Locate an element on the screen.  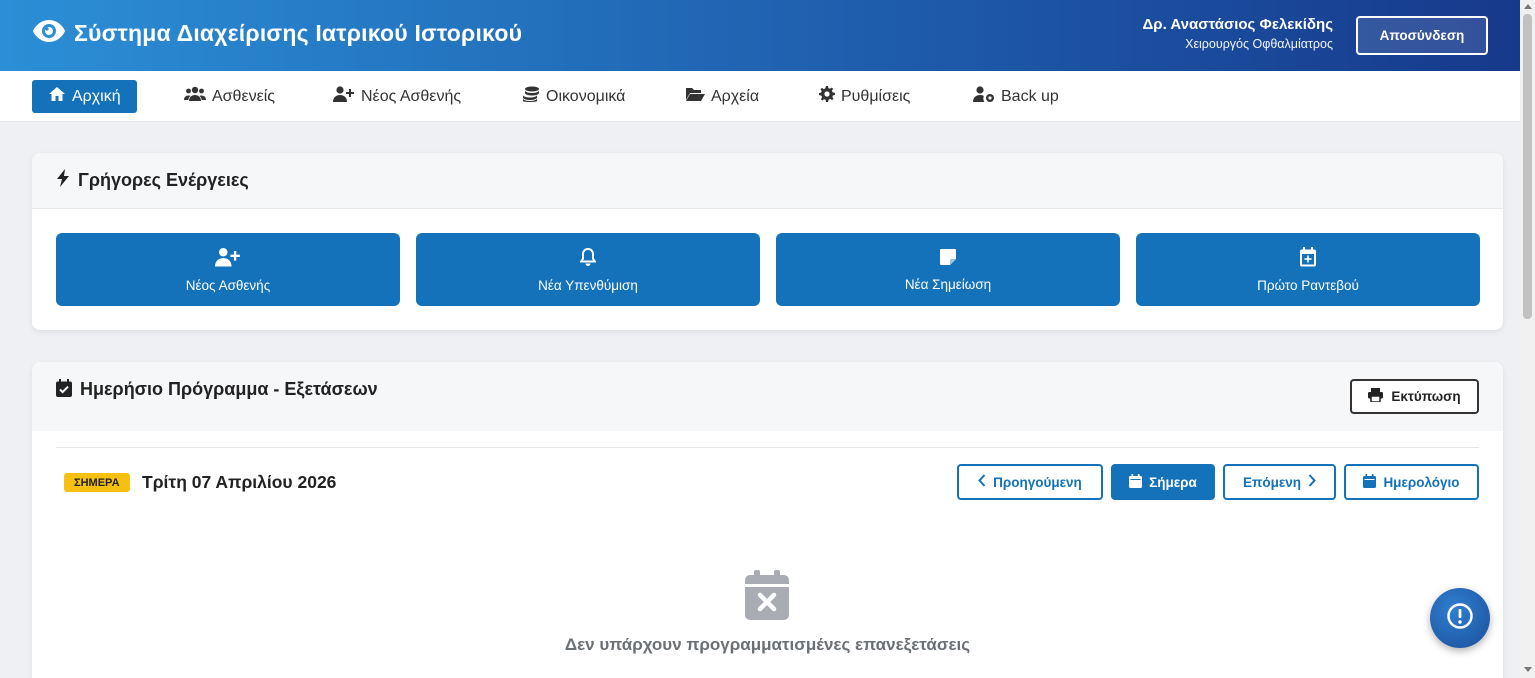
brand: Σύστημα Διαχείρισης Ιατρικού Ιστορικού is located at coordinates (277, 33).